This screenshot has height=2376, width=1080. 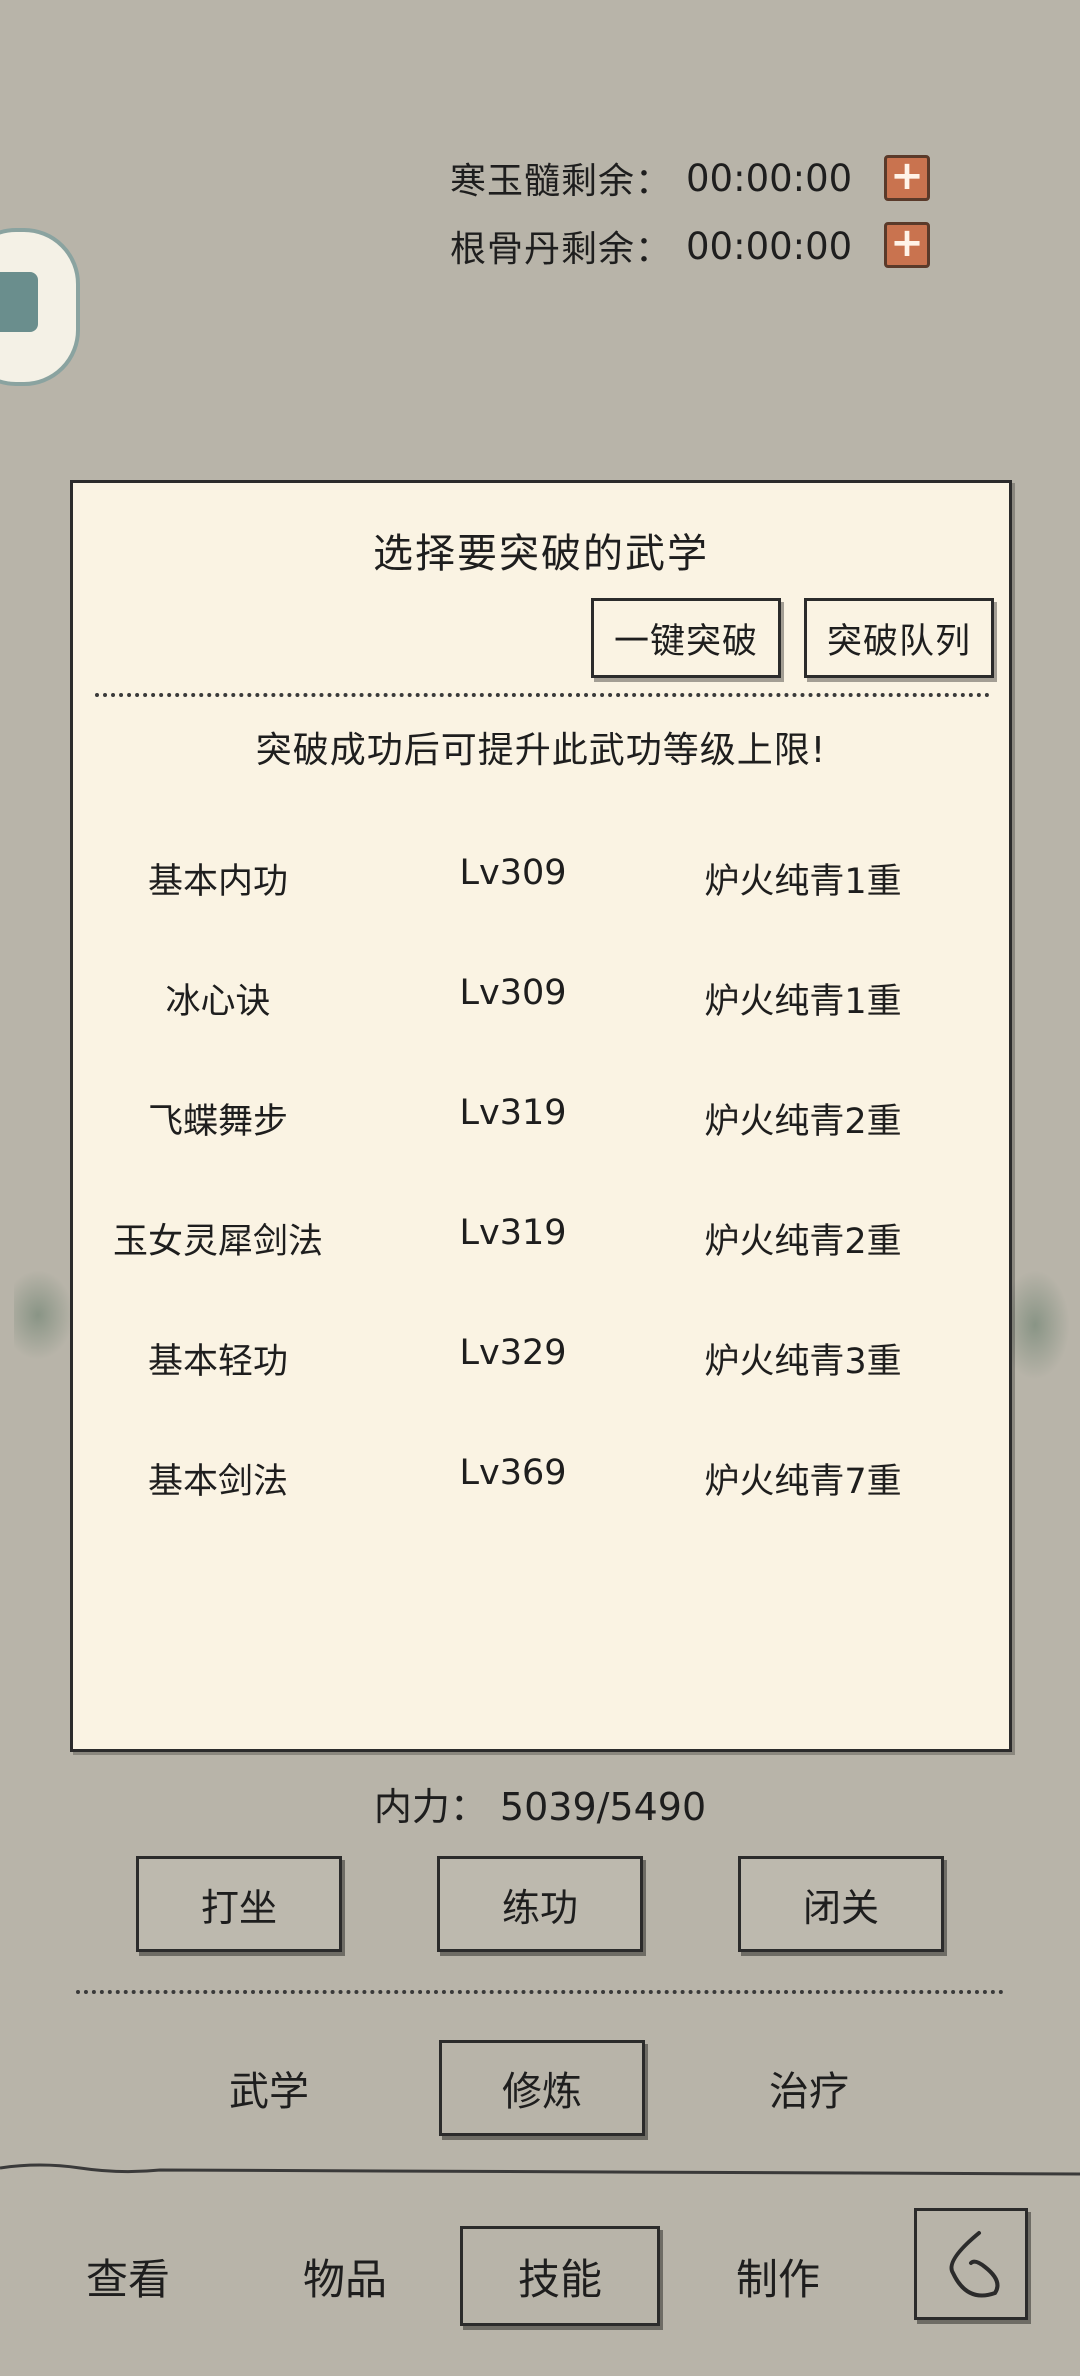 I want to click on seclusion-button: 闭关, so click(x=841, y=1904).